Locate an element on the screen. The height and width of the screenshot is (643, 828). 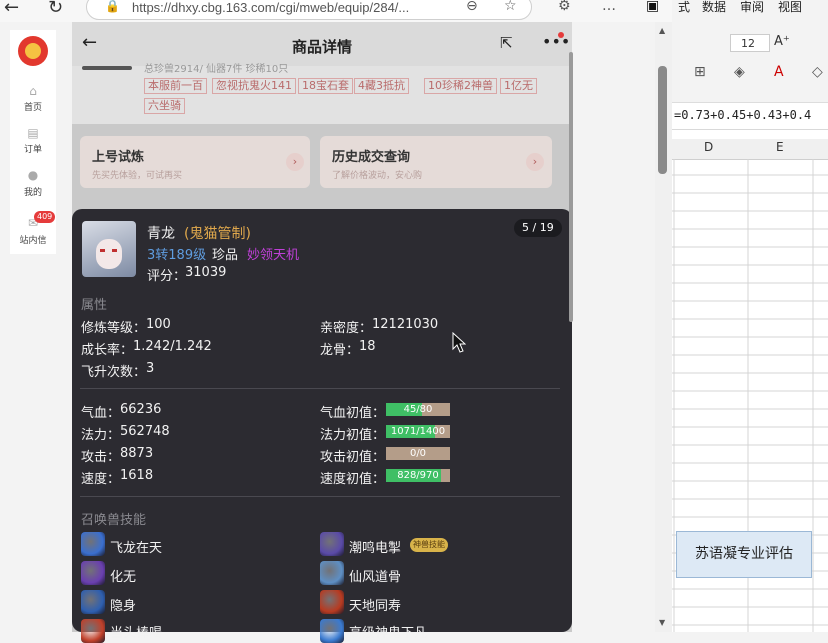
sidebar-item-mine: 我的 is located at coordinates (33, 191).